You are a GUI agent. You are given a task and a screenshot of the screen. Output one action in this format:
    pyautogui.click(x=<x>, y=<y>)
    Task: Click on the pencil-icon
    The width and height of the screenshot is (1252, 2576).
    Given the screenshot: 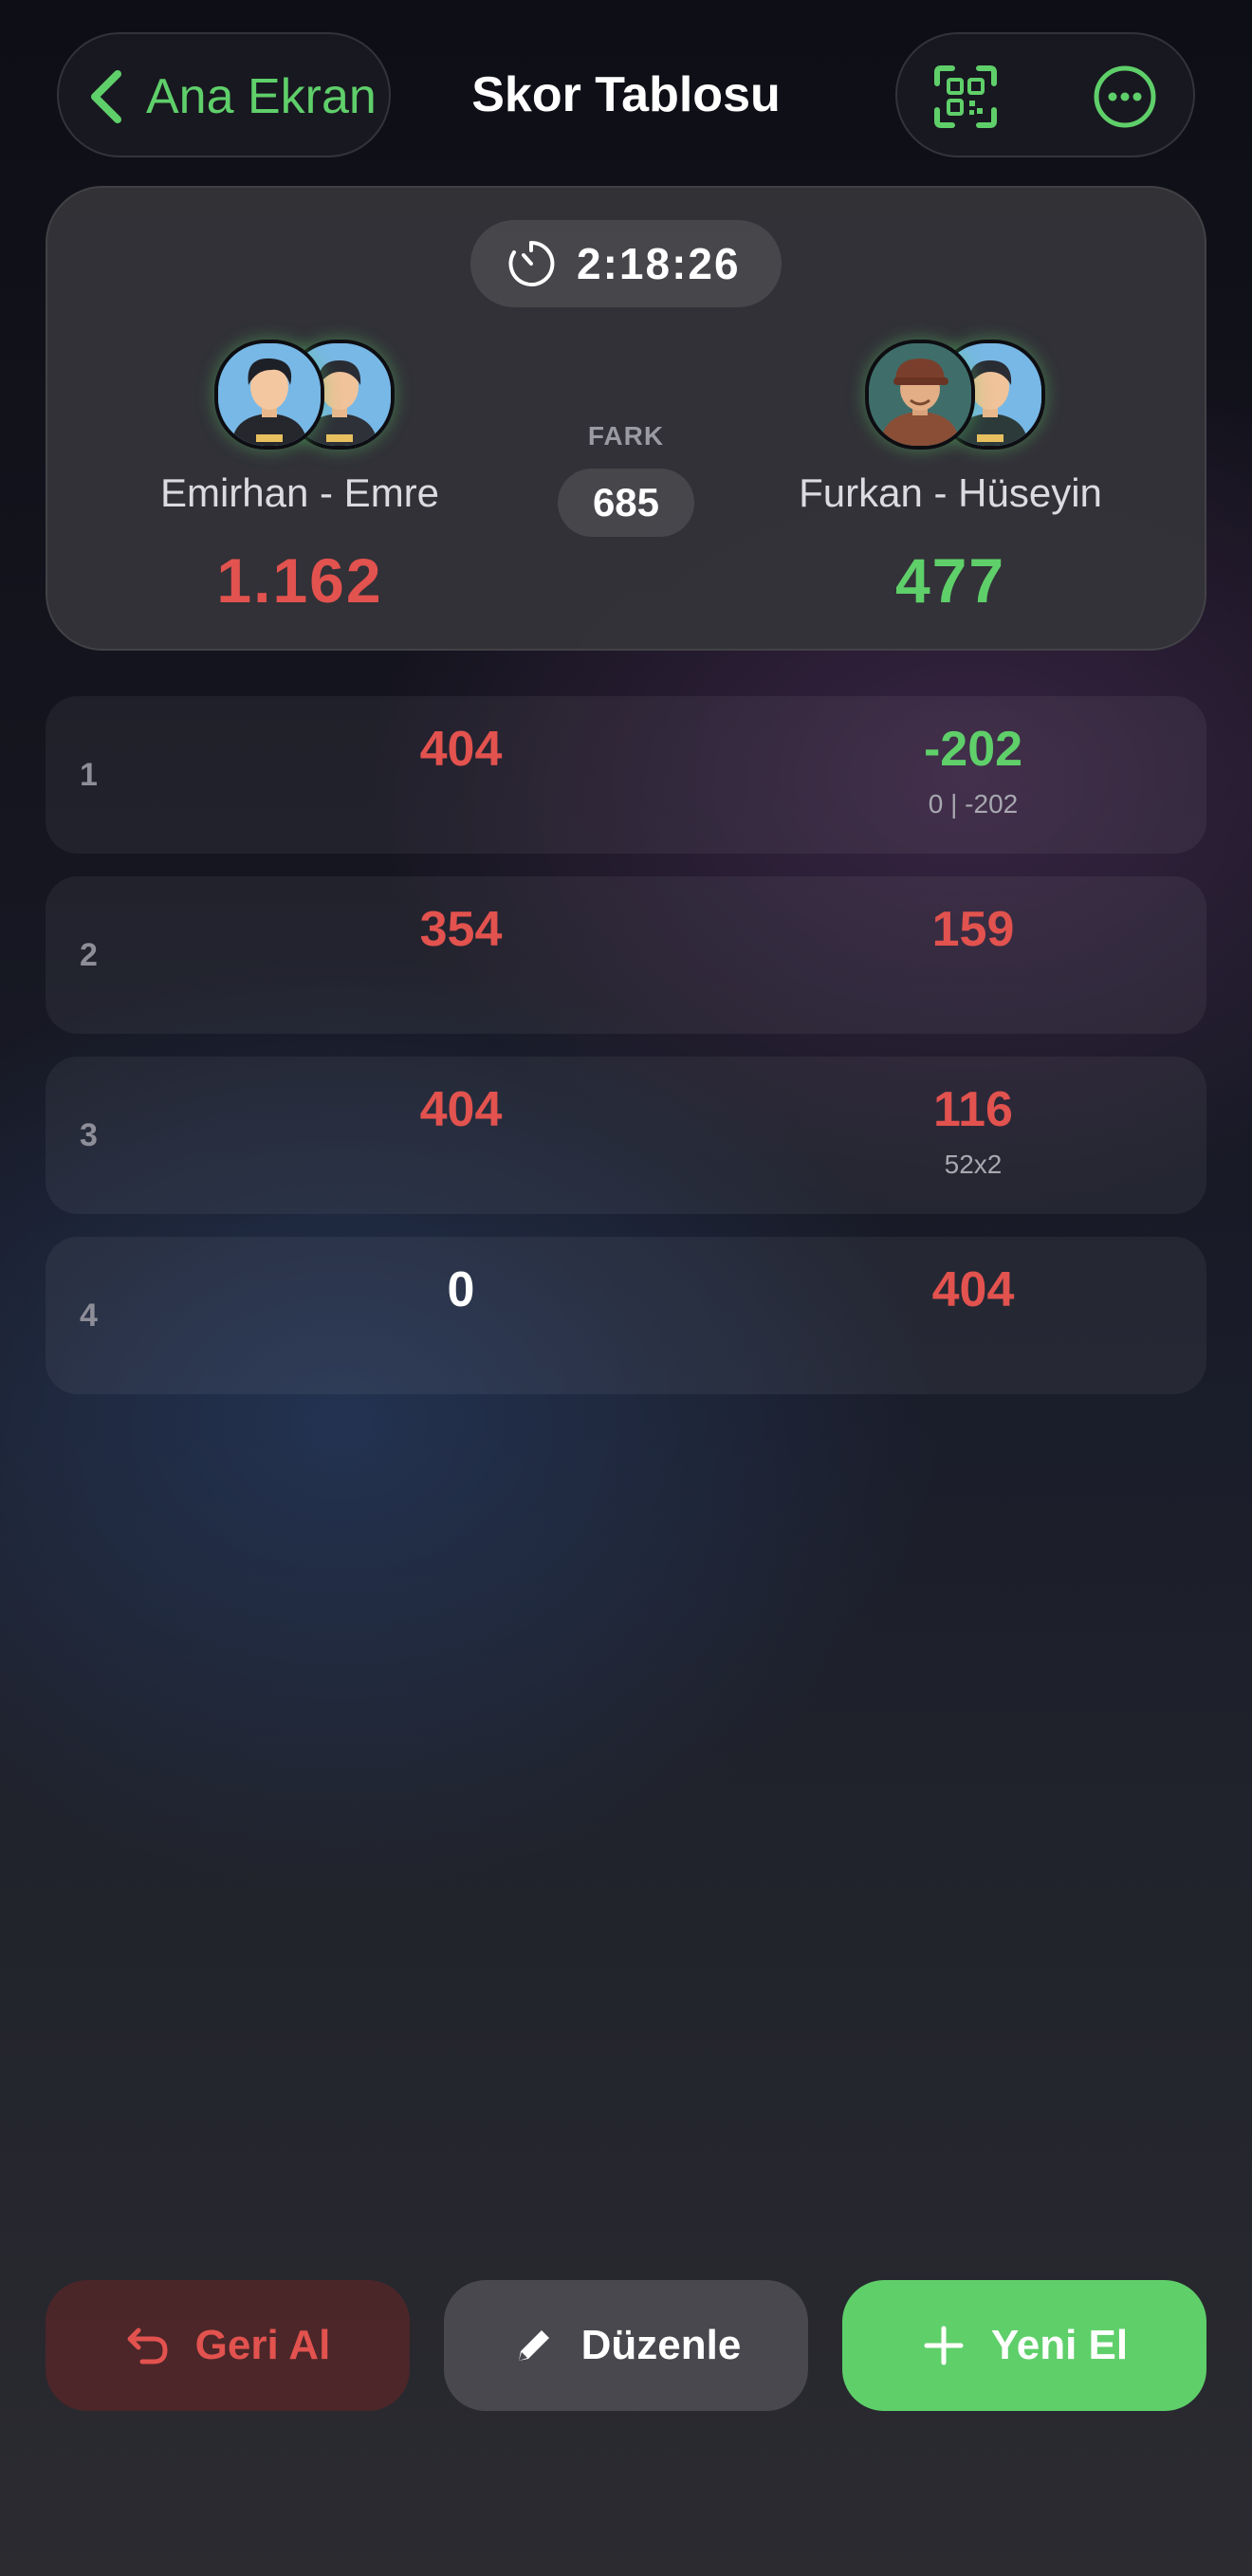 What is the action you would take?
    pyautogui.click(x=533, y=2345)
    